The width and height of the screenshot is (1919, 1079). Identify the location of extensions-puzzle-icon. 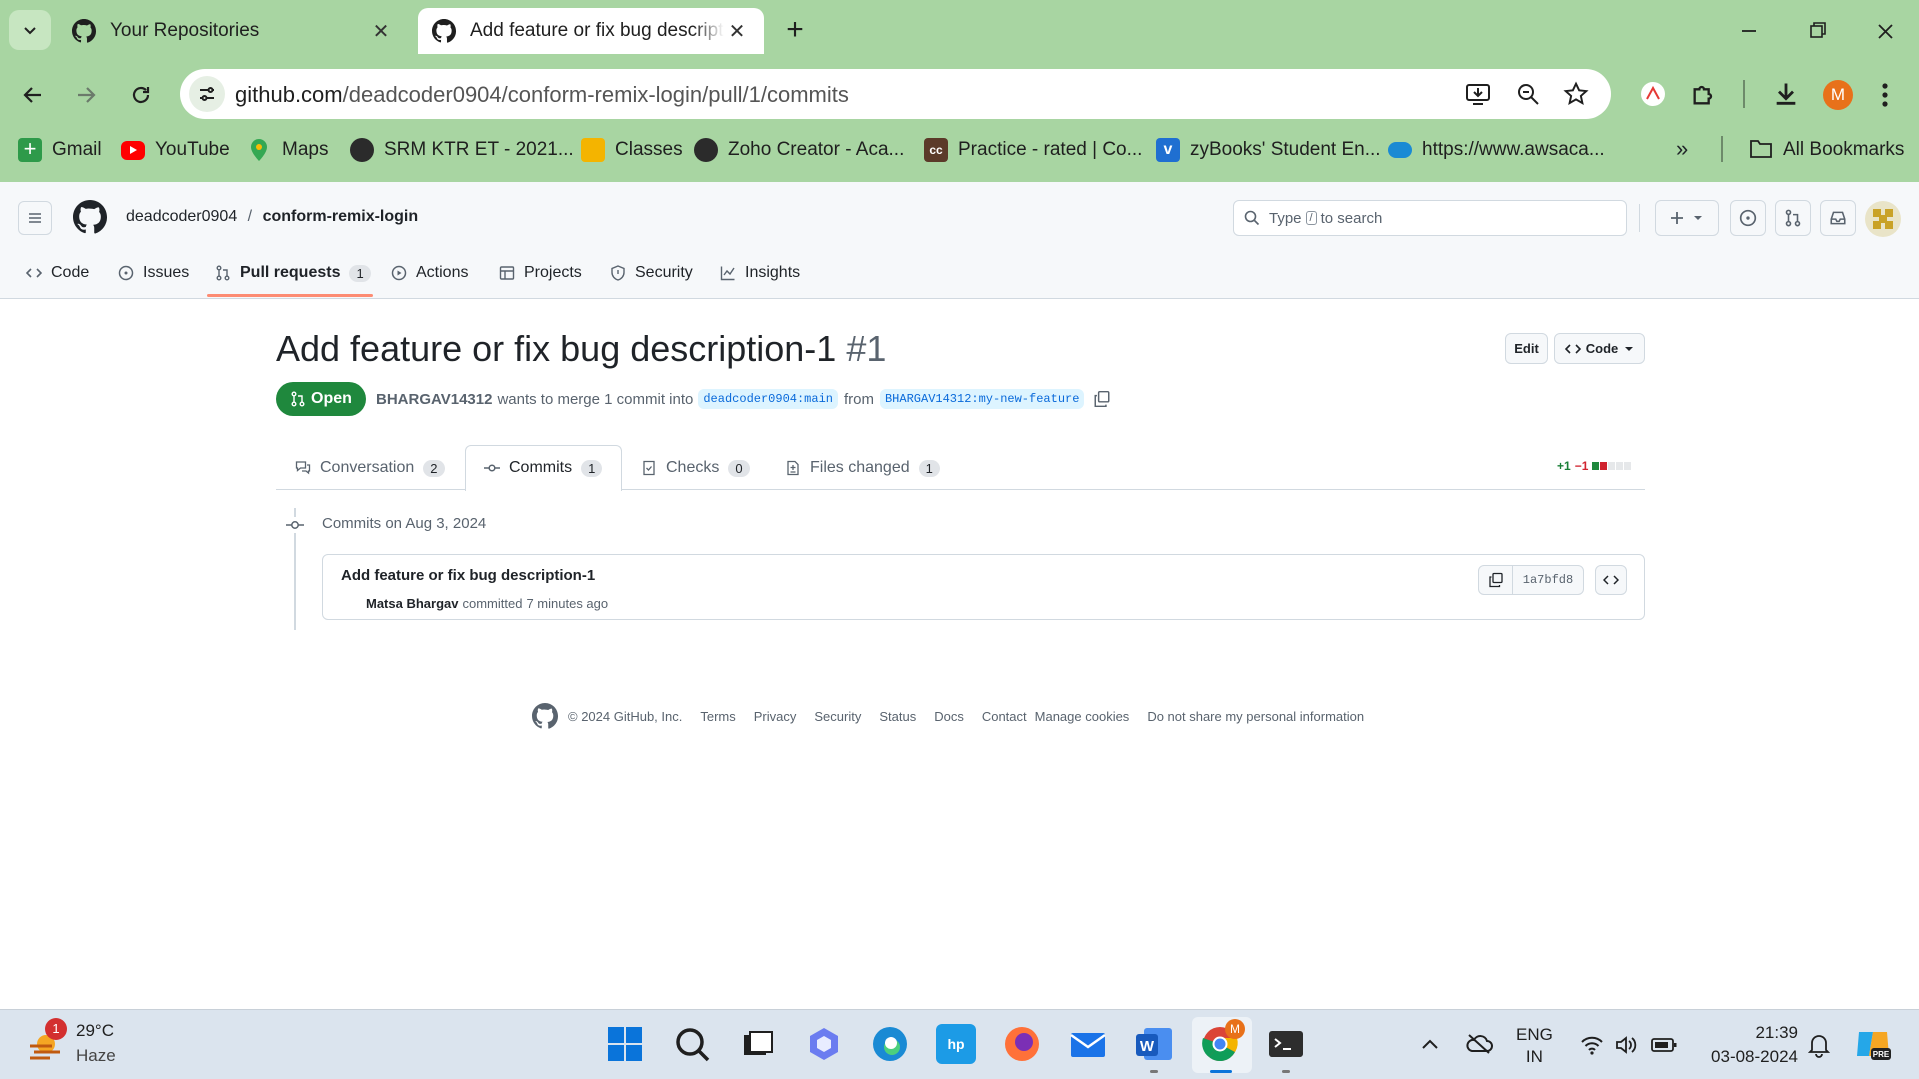
(1704, 94).